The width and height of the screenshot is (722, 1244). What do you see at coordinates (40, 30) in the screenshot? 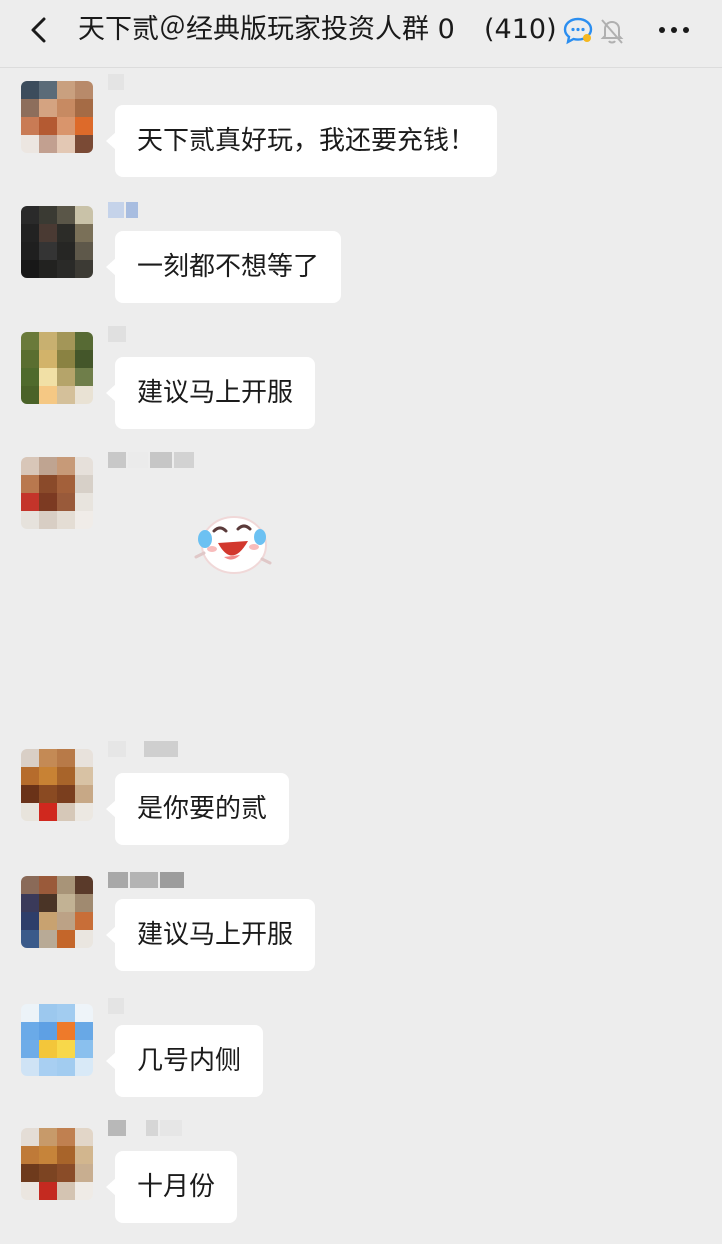
I see `back-icon` at bounding box center [40, 30].